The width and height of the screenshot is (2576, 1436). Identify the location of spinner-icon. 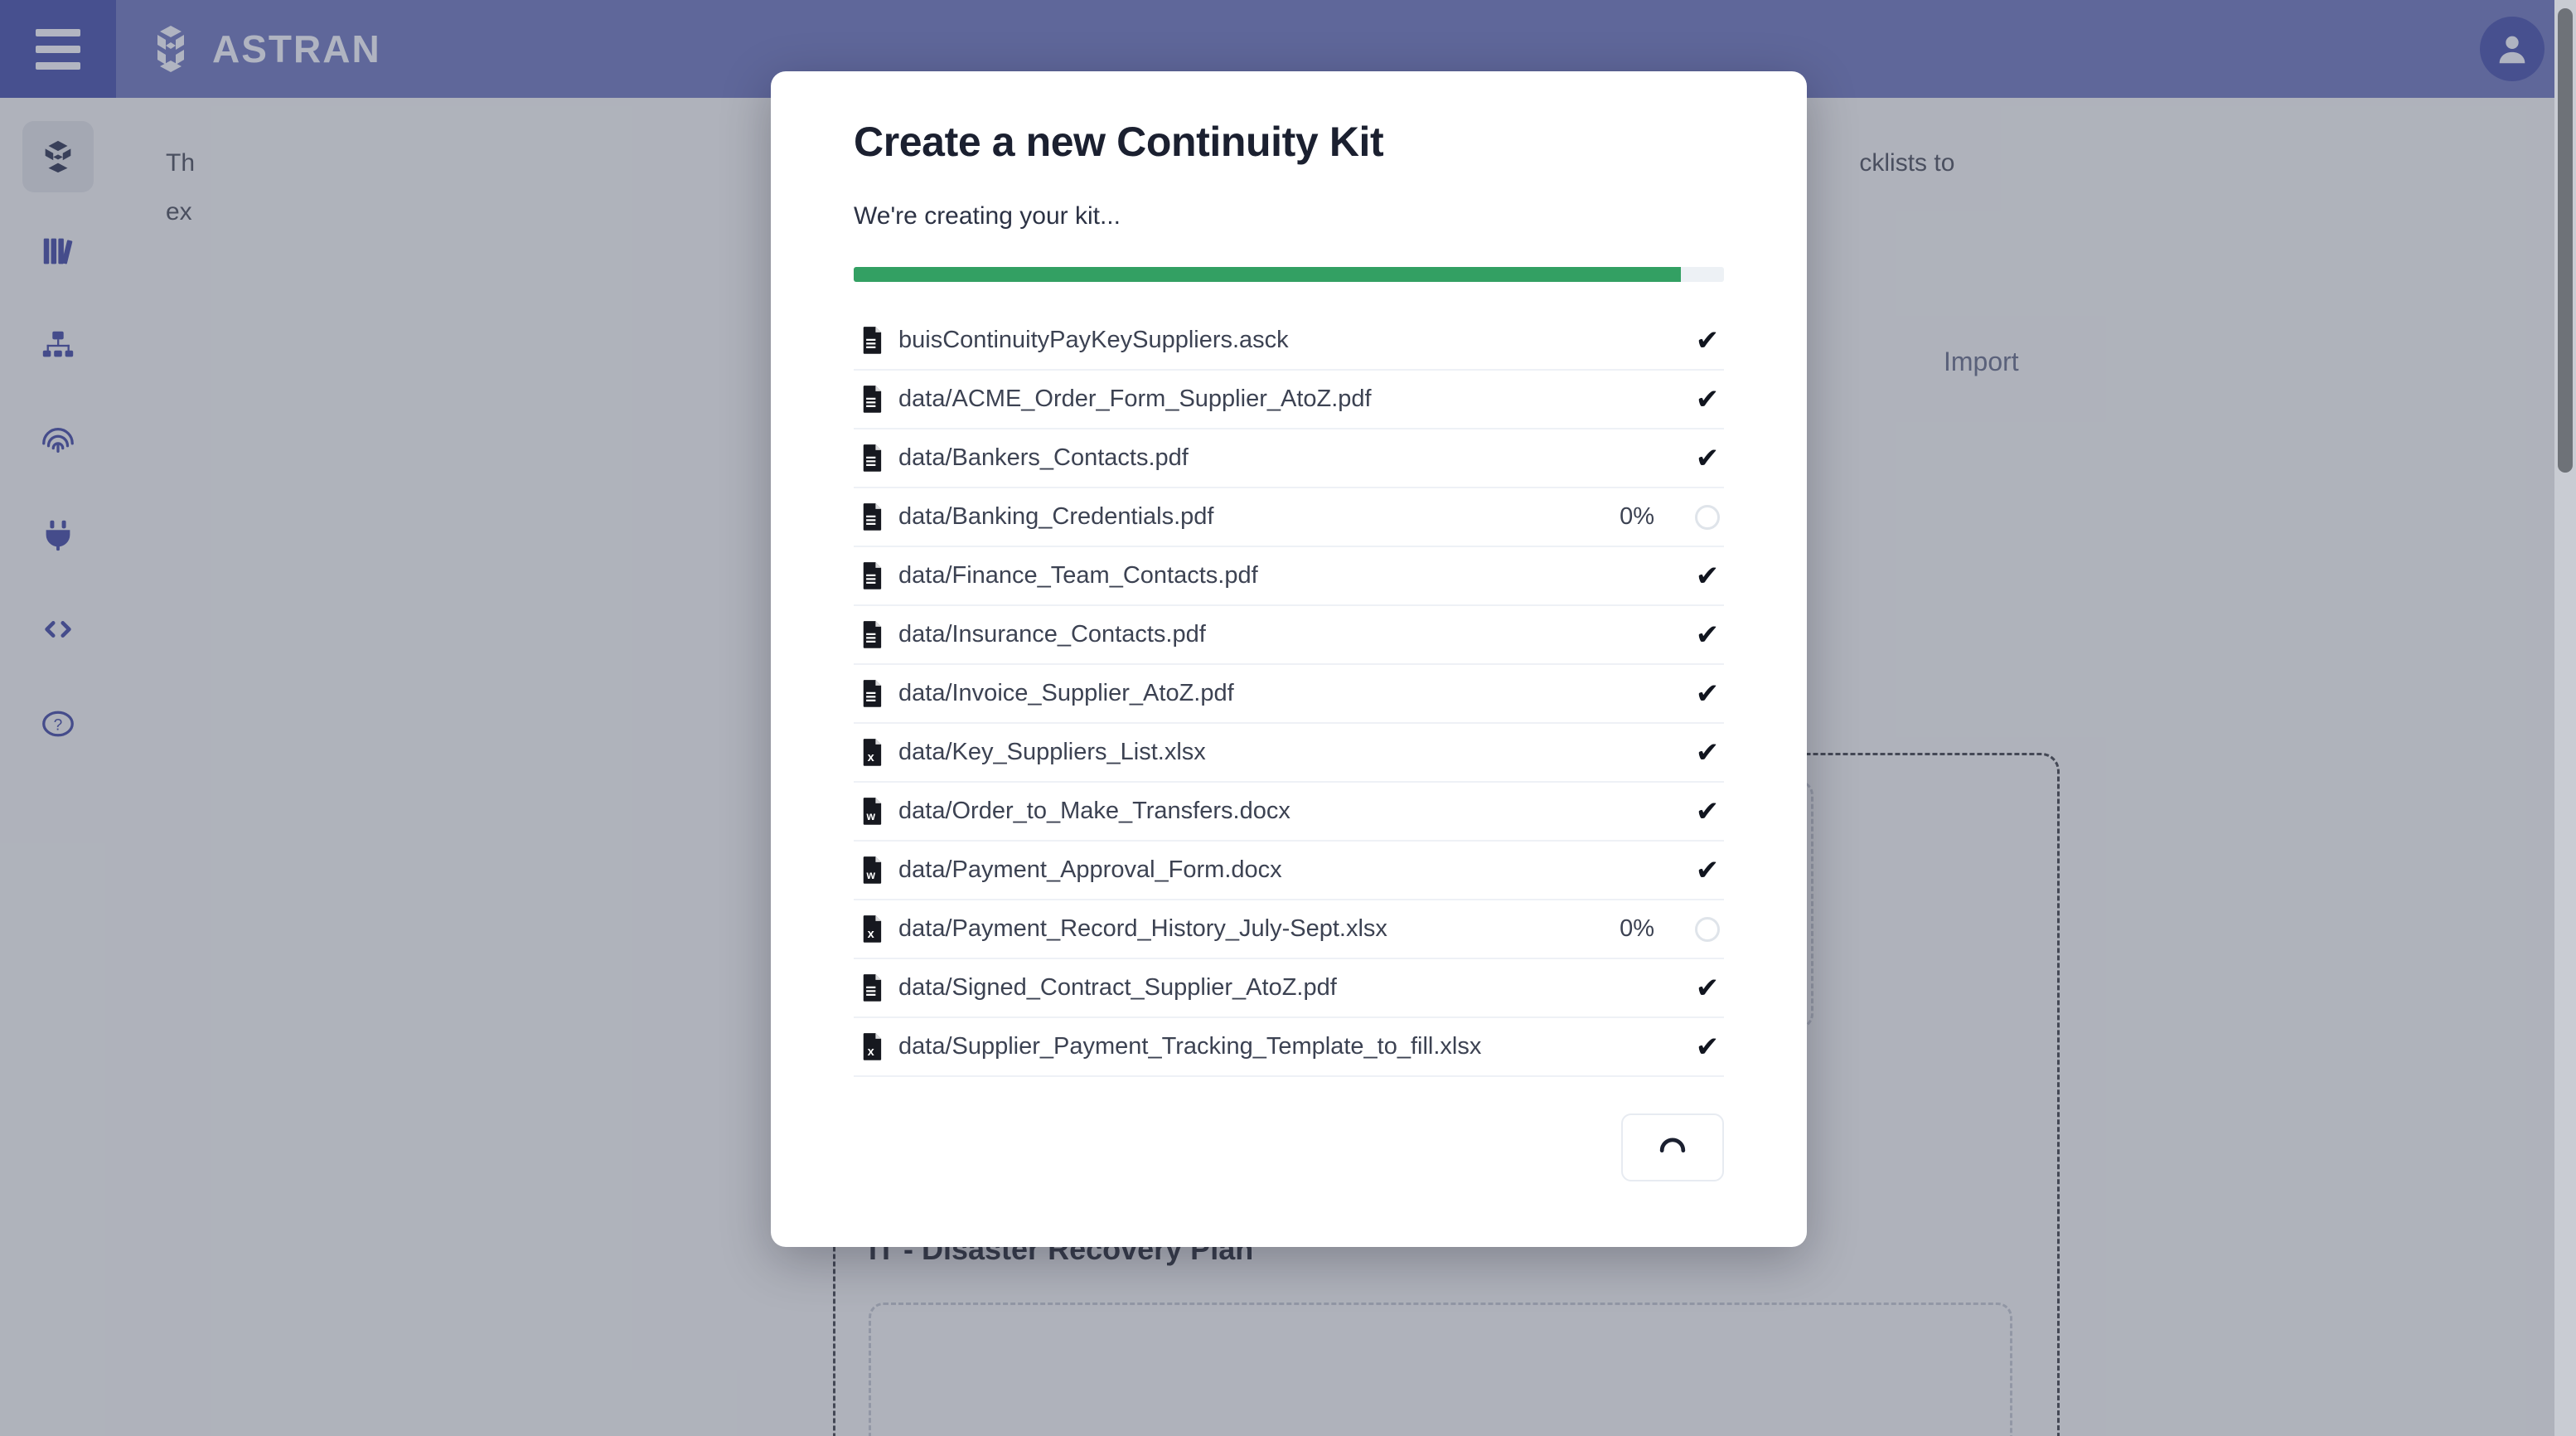
(1672, 1145).